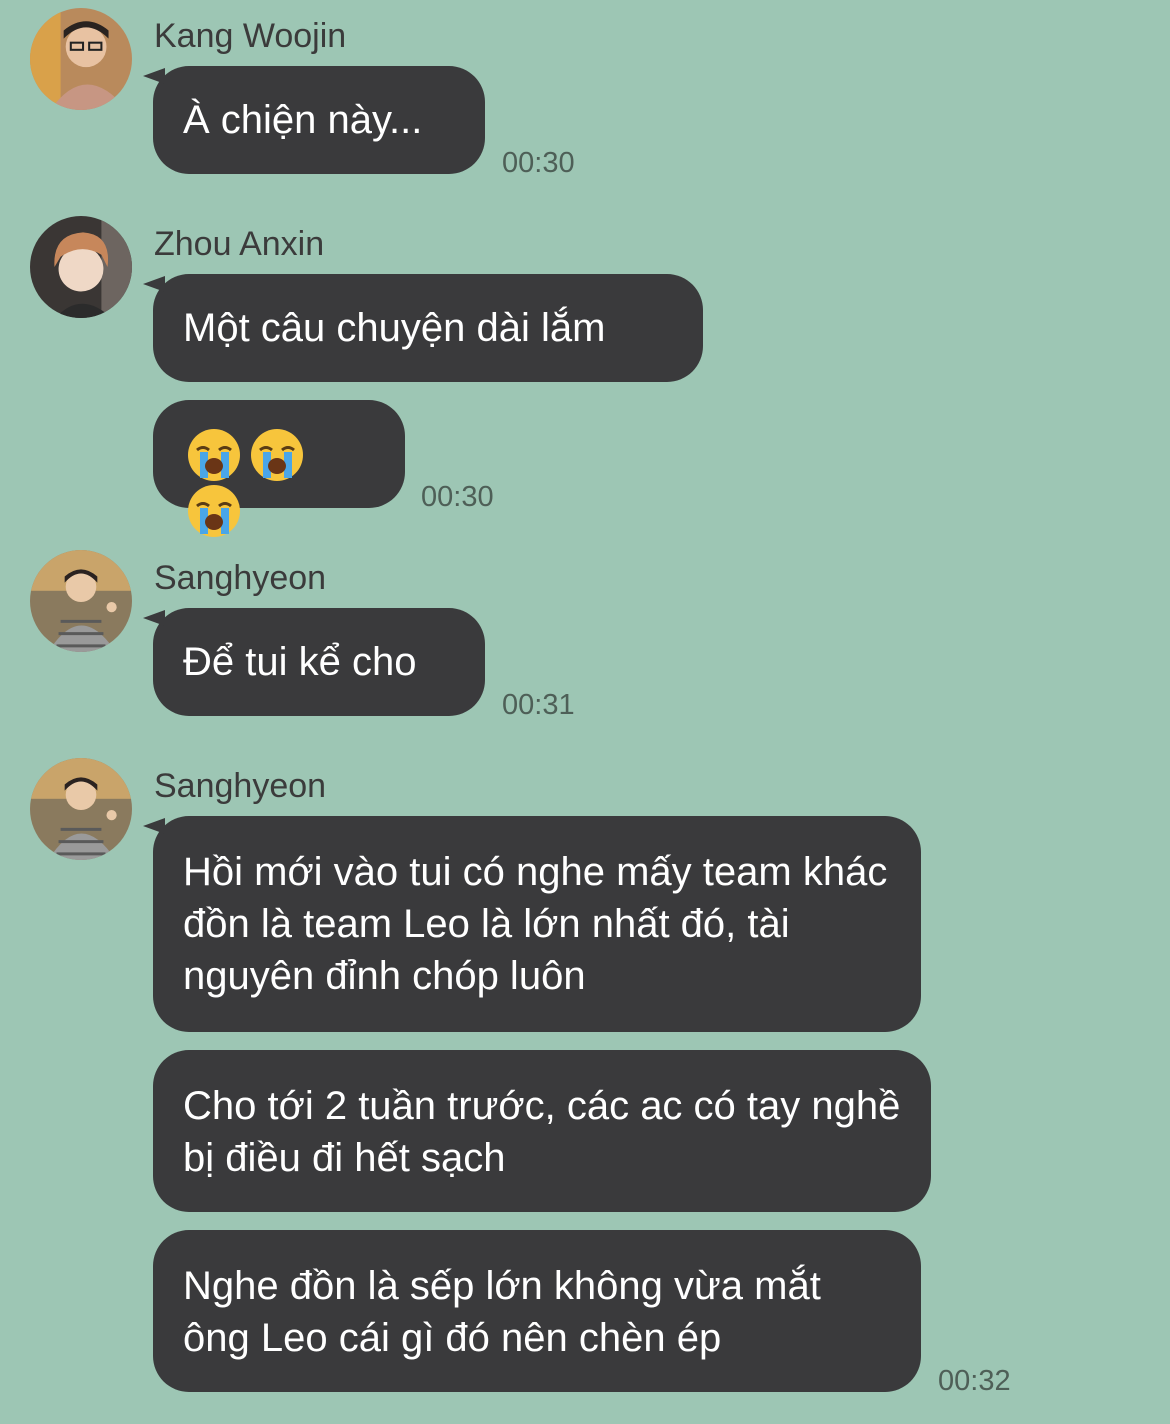 This screenshot has width=1170, height=1424. What do you see at coordinates (394, 328) in the screenshot?
I see `message-text: Một câu chuyện dài lắm` at bounding box center [394, 328].